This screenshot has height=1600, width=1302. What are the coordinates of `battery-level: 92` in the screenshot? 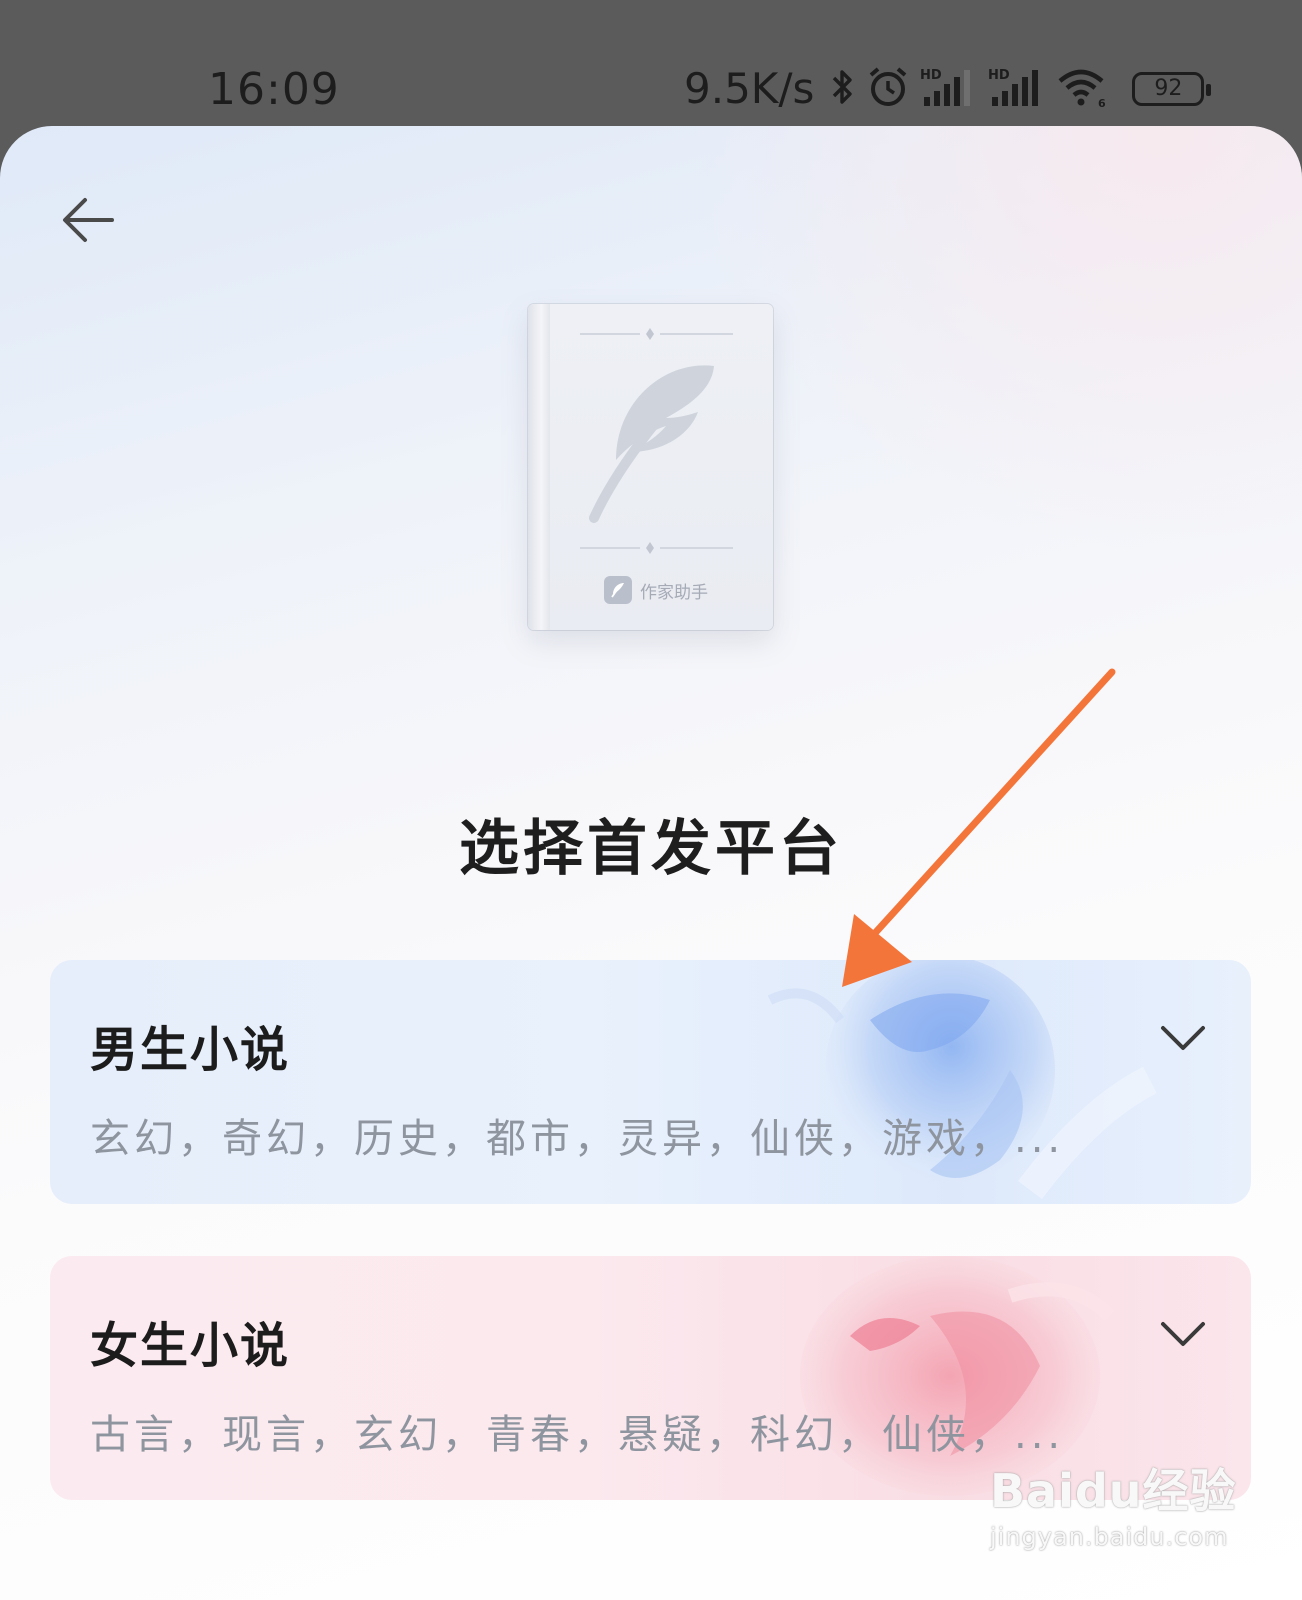 It's located at (1168, 88).